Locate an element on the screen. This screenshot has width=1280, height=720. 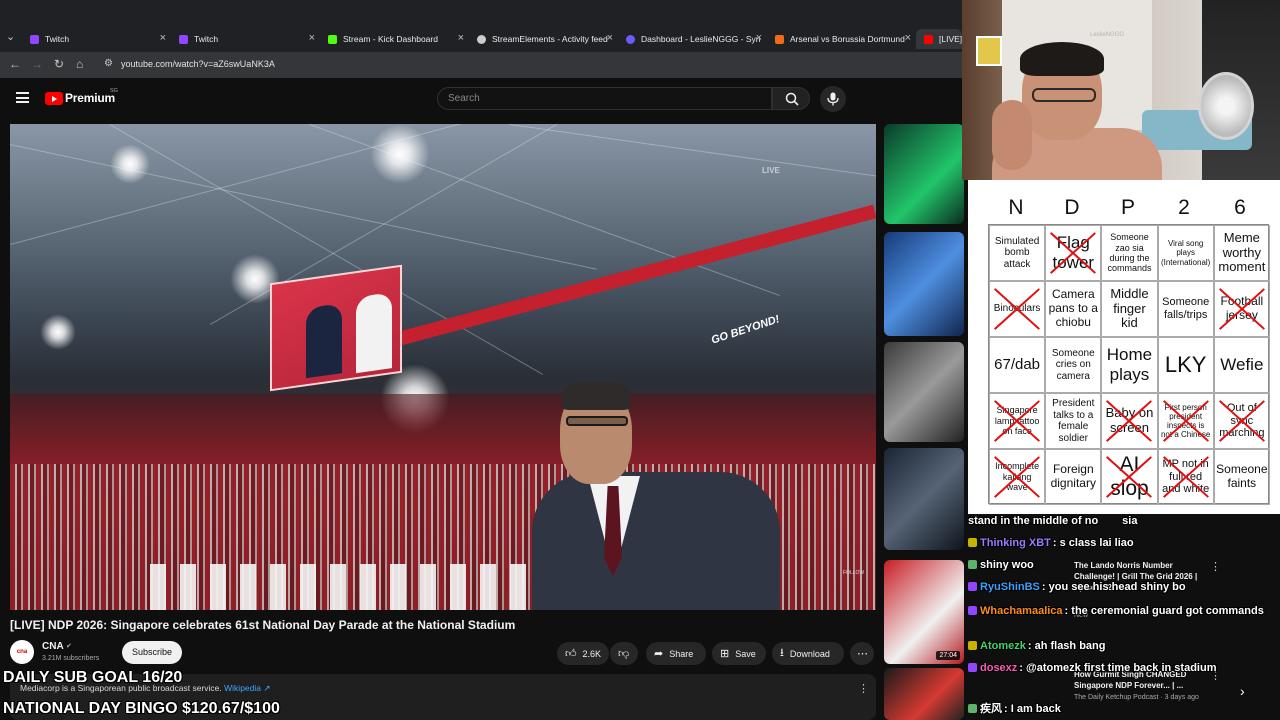
reload-icon: ↻ is located at coordinates (59, 64).